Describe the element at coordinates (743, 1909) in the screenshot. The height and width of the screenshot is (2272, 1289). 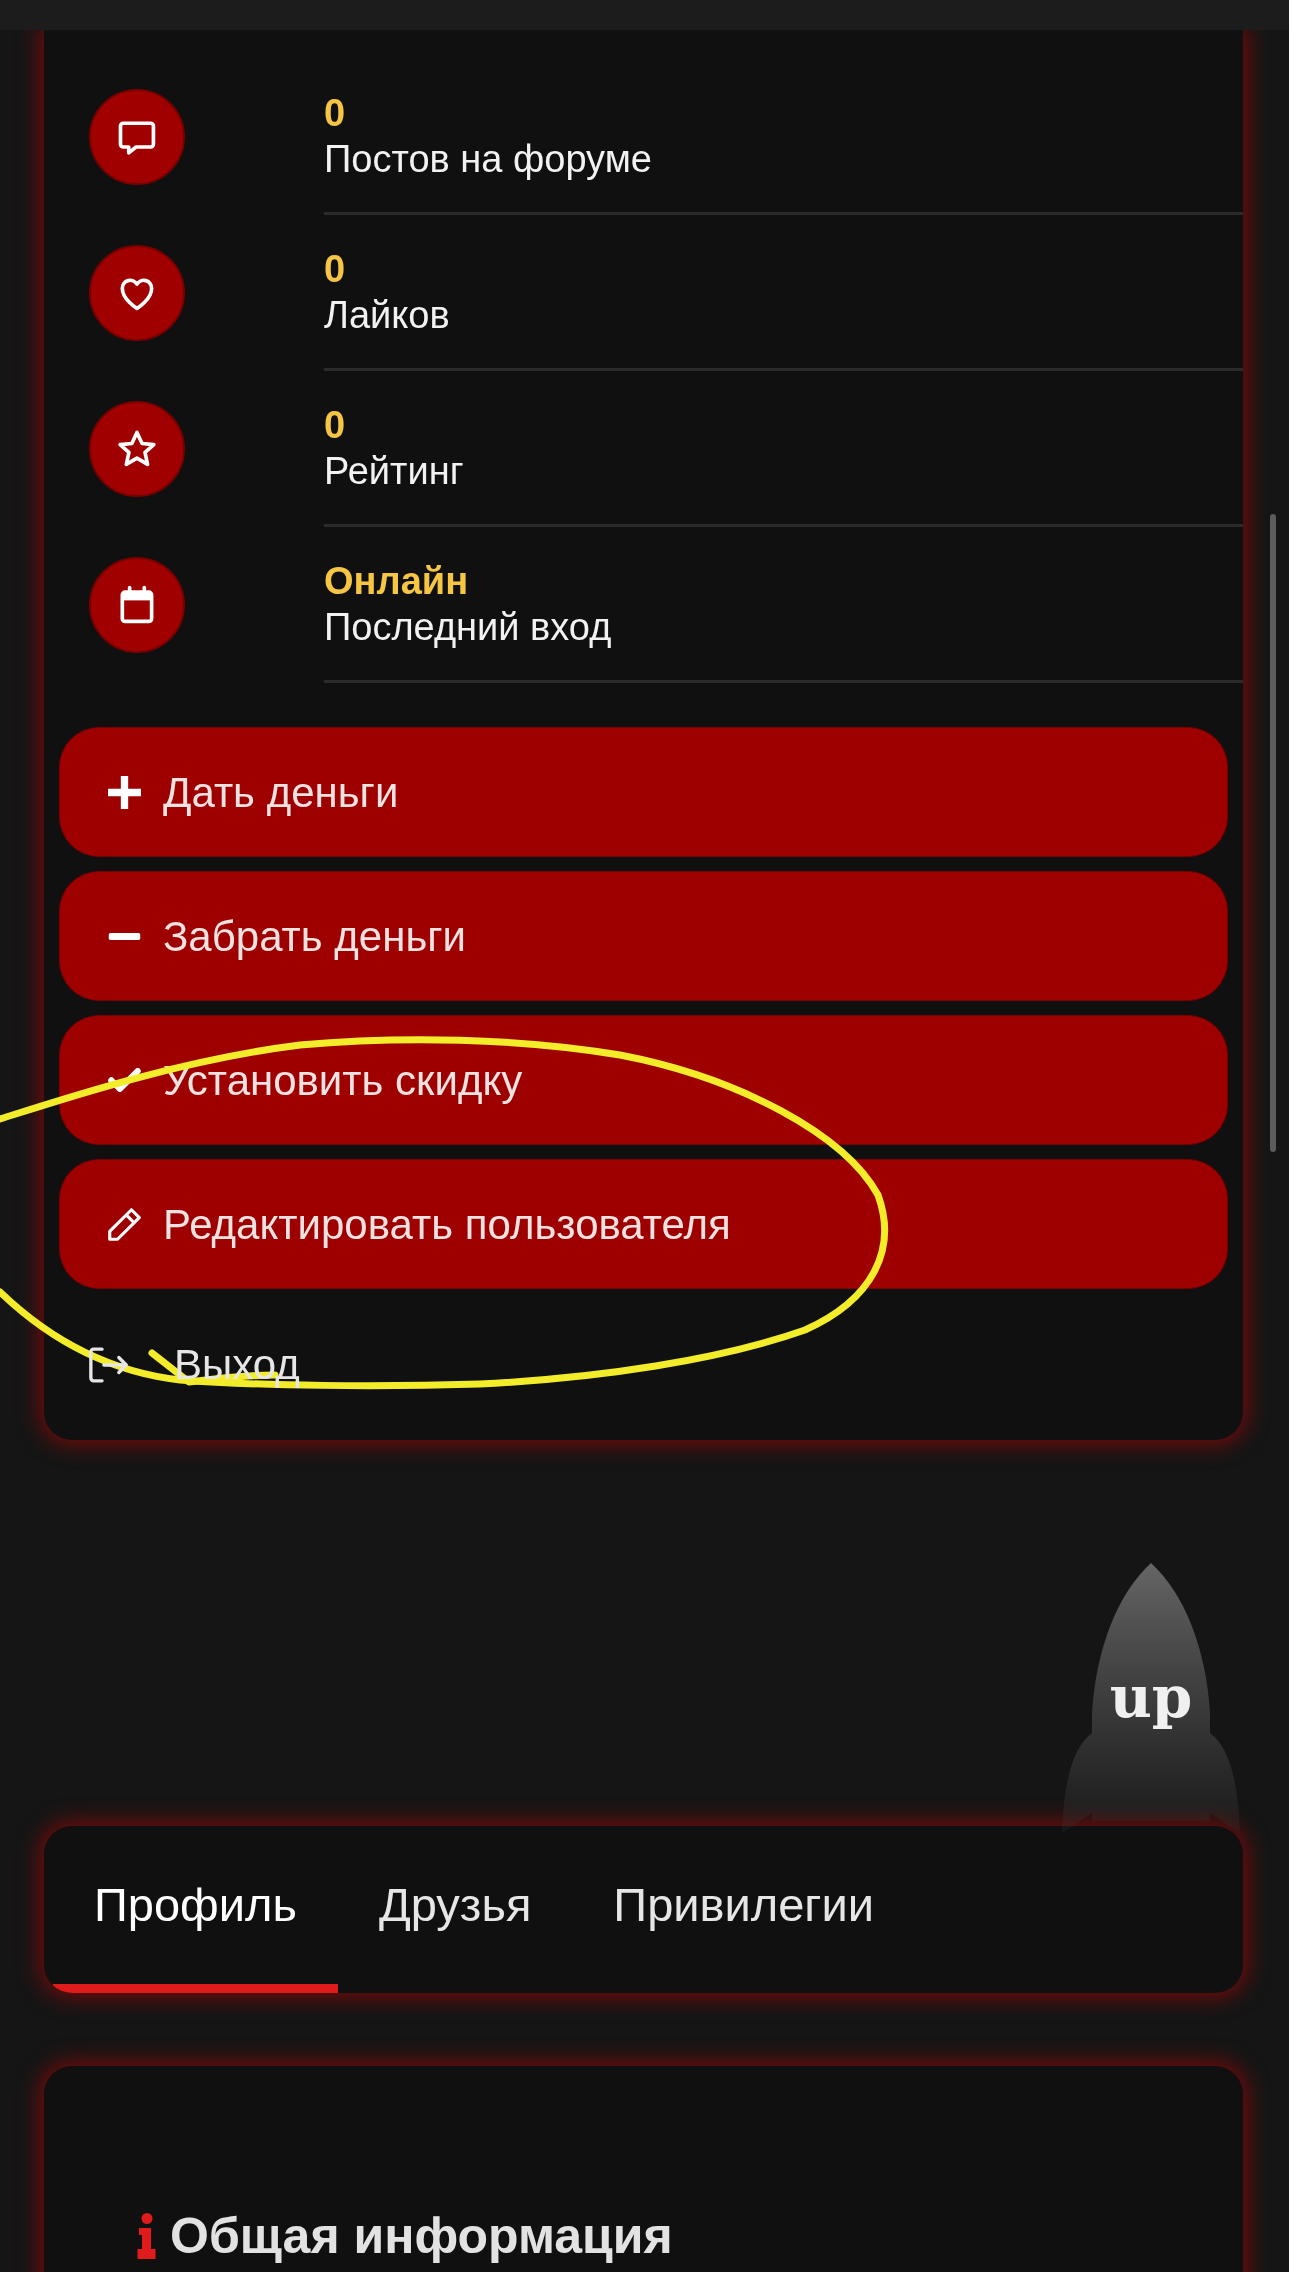
I see `tab: Привилегии` at that location.